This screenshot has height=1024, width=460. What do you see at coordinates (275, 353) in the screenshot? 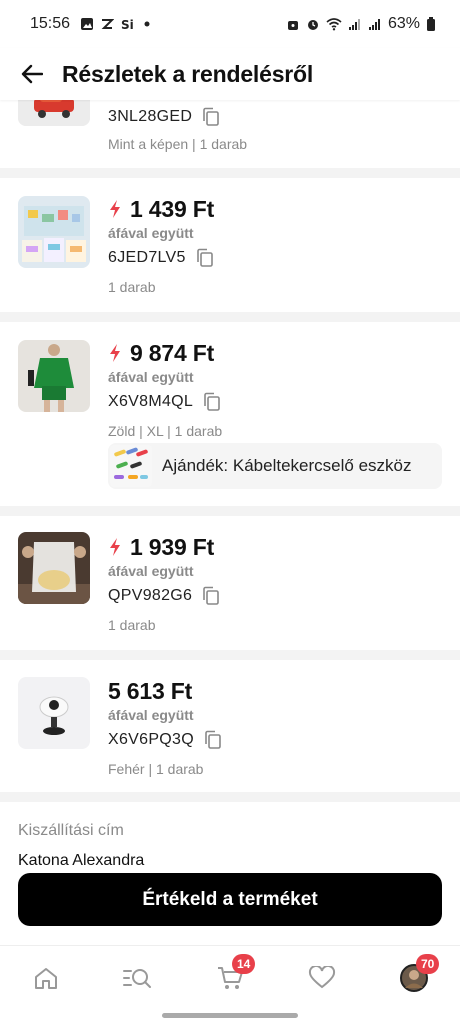
I see `price-row: 9 874 Ft` at bounding box center [275, 353].